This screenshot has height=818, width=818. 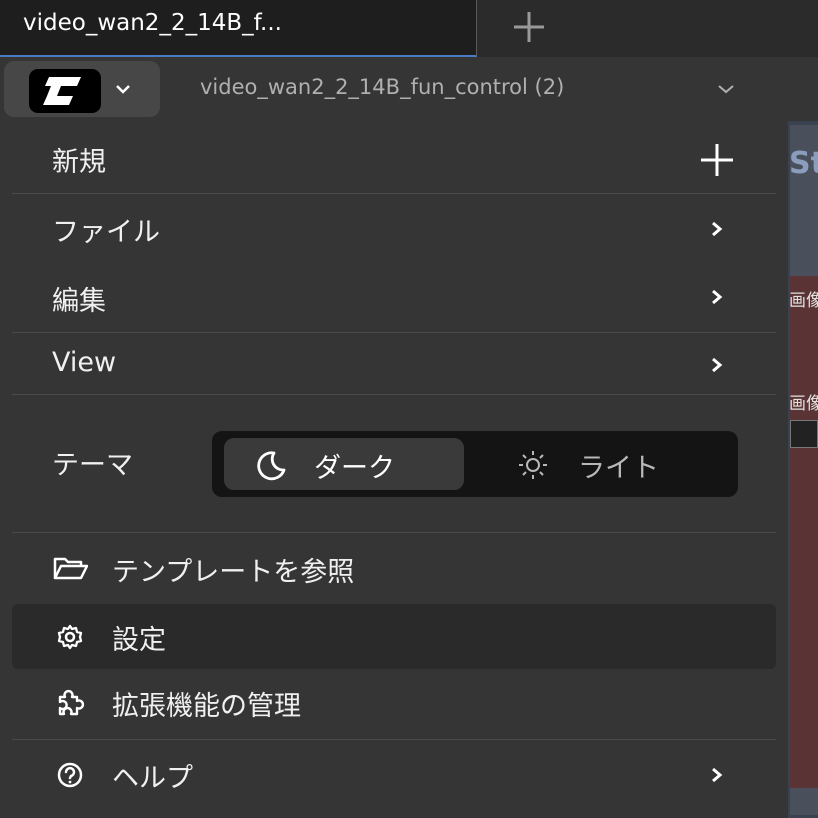 I want to click on puzzle-icon, so click(x=71, y=702).